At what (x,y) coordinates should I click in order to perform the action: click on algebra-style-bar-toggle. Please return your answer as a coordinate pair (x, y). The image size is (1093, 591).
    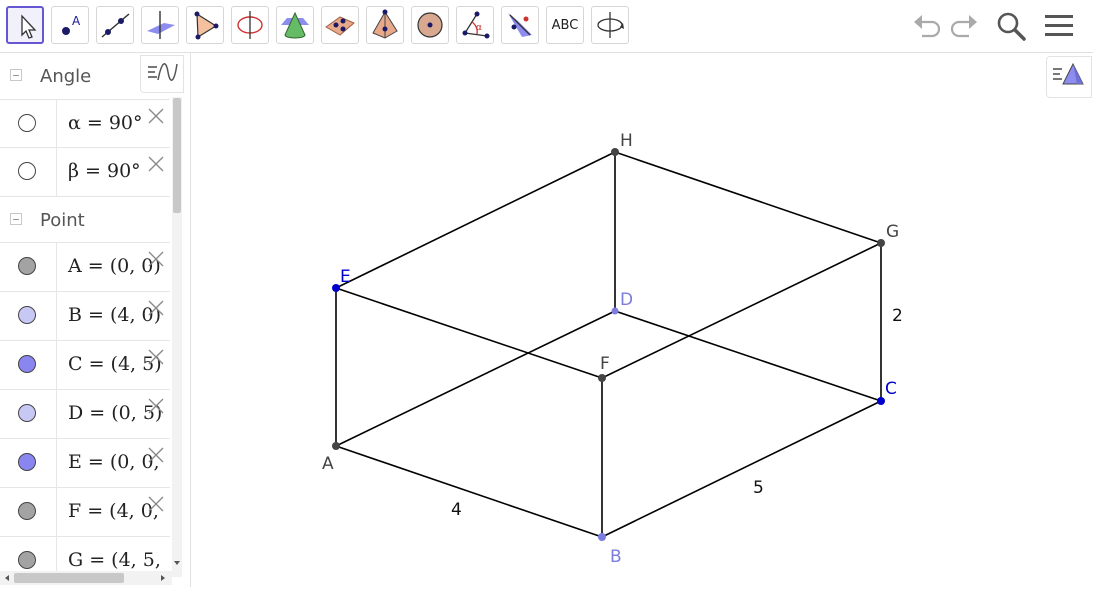
    Looking at the image, I should click on (162, 74).